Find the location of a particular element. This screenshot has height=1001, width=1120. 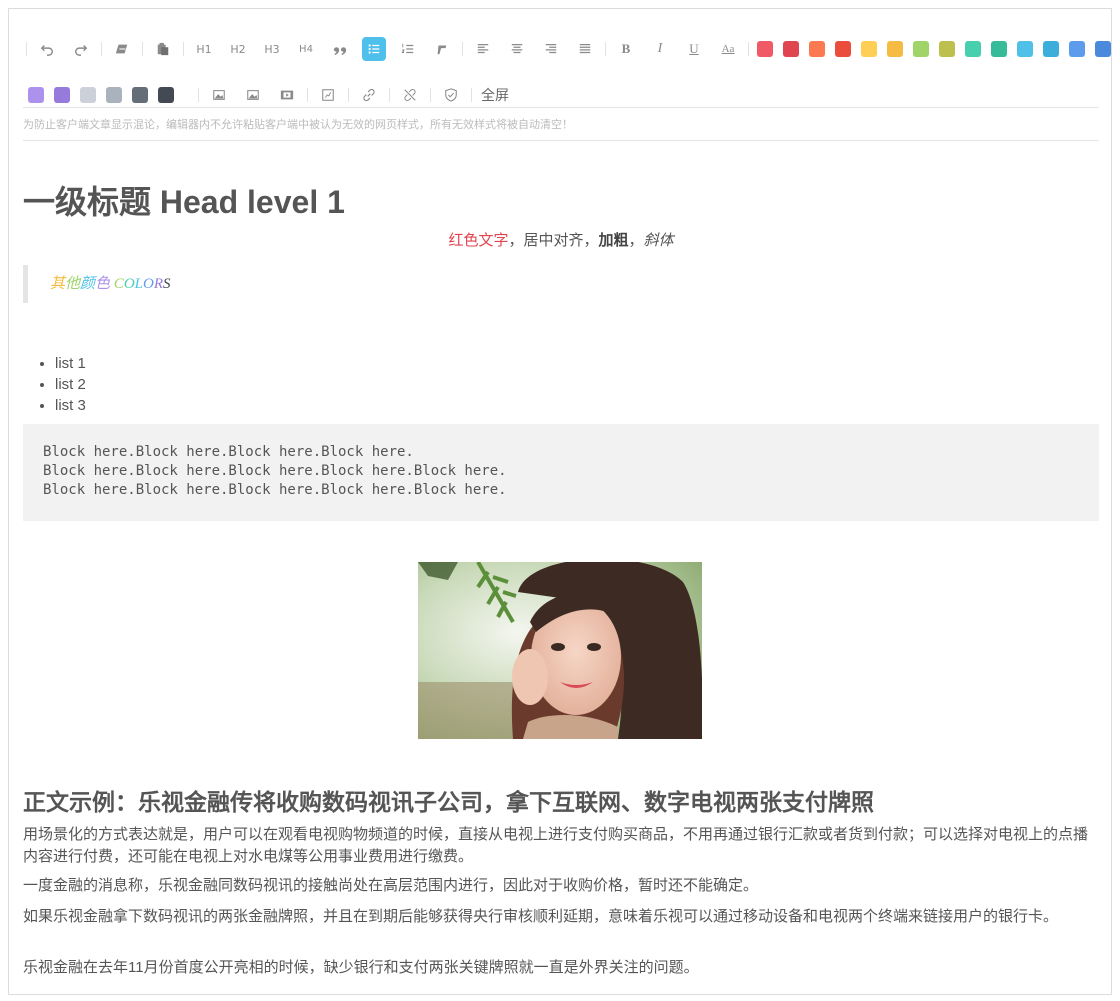

unlink-icon is located at coordinates (410, 95).